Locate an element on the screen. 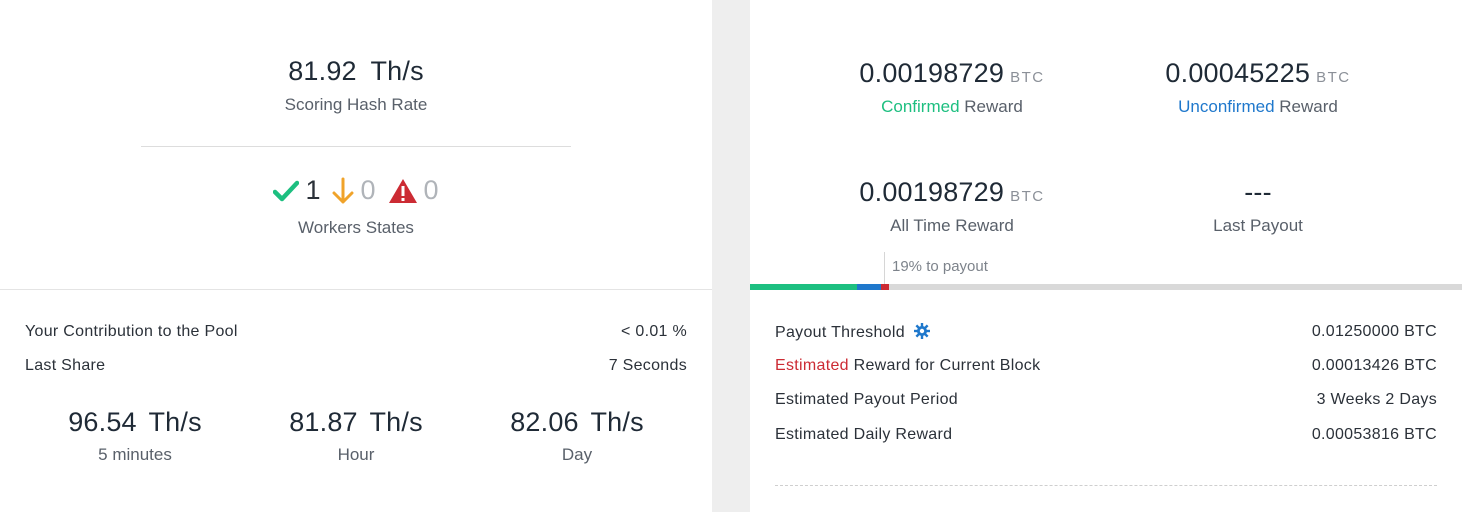 This screenshot has width=1462, height=512. scoring-hash-rate: 81.92 Th/s Scoring Hash Rate is located at coordinates (356, 85).